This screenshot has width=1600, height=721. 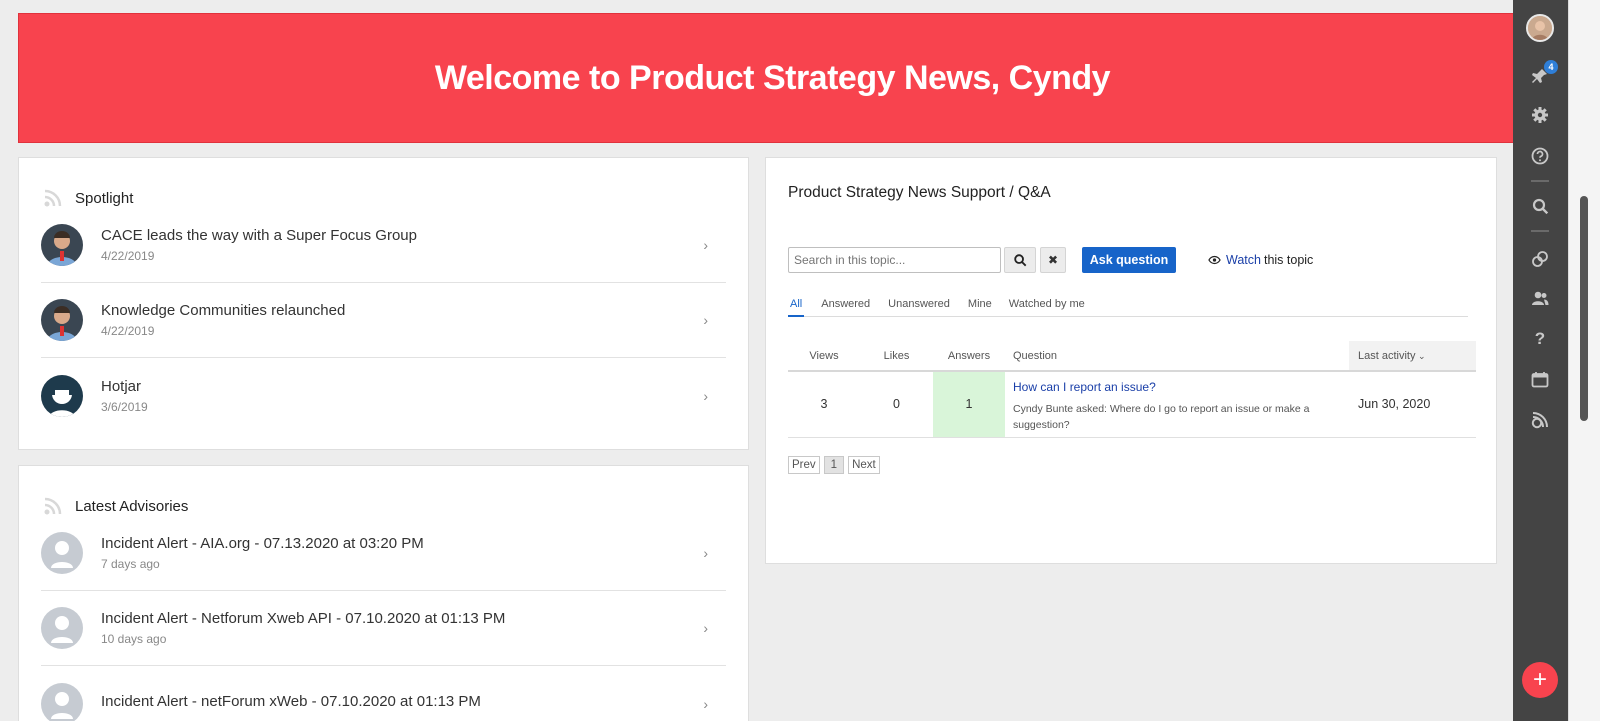 What do you see at coordinates (894, 260) in the screenshot?
I see `search-input` at bounding box center [894, 260].